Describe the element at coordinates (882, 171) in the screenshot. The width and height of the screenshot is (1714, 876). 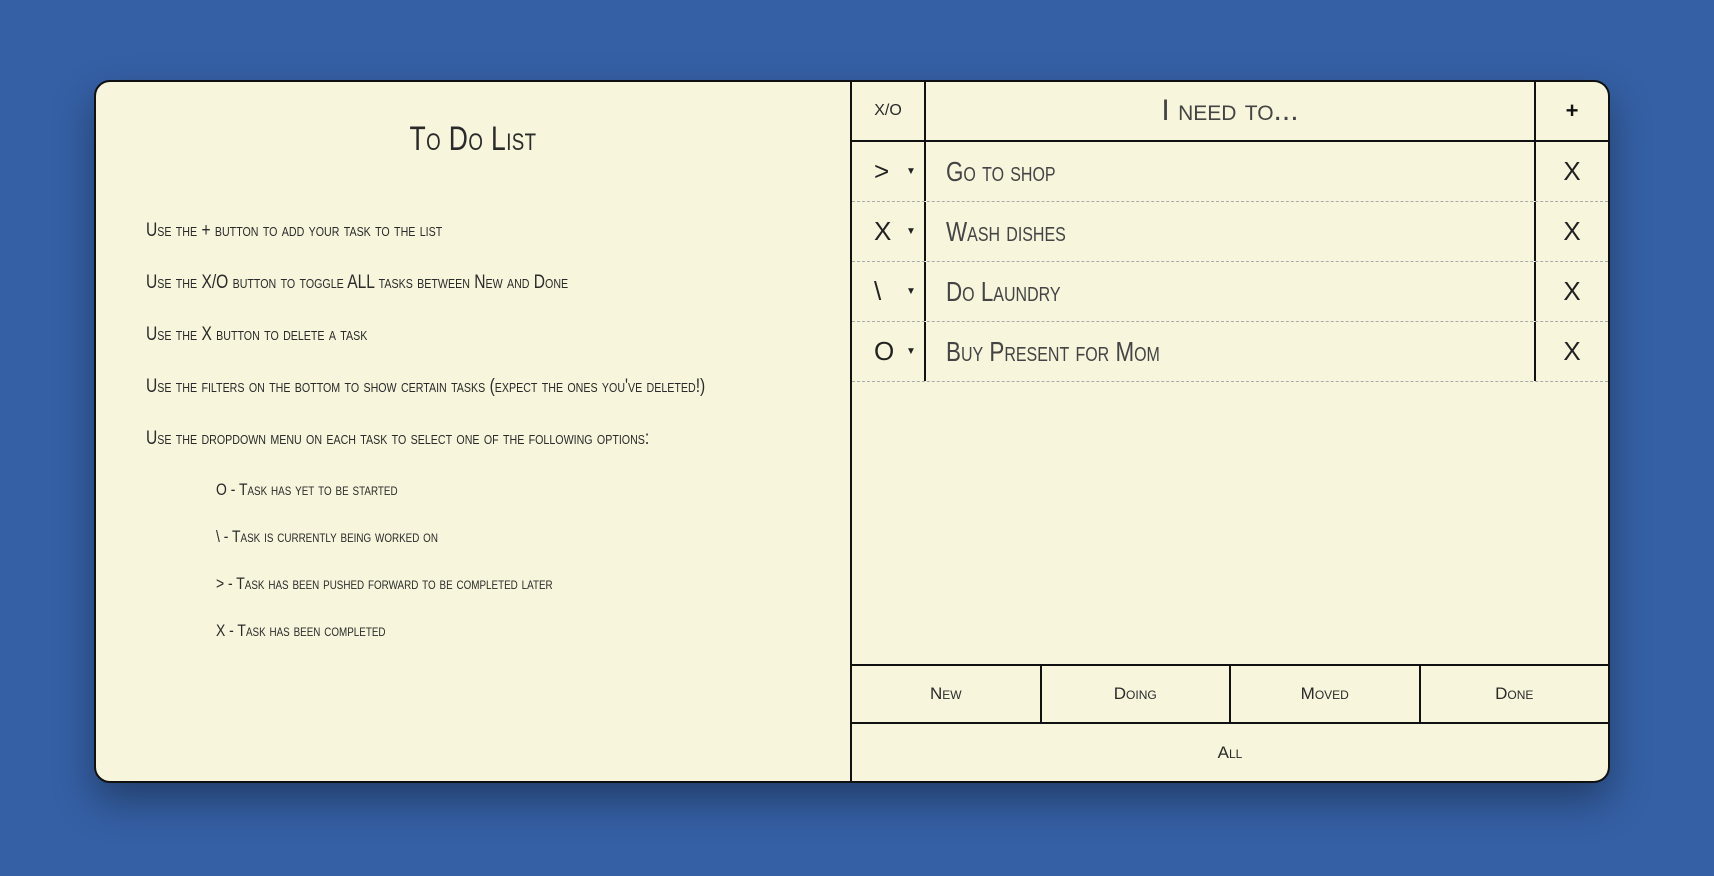
I see `status-value: >` at that location.